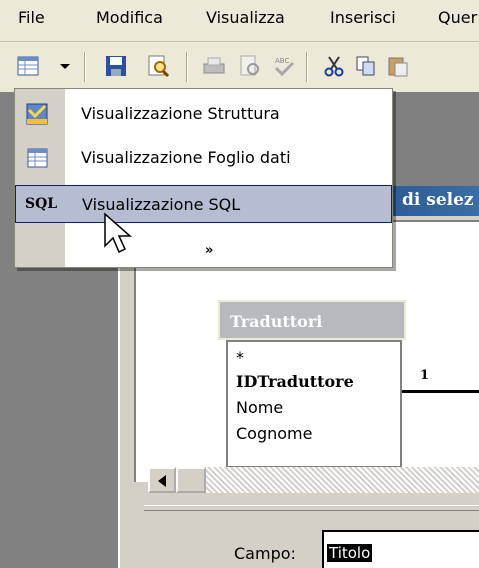 The width and height of the screenshot is (479, 568). Describe the element at coordinates (240, 357) in the screenshot. I see `field-all: *` at that location.